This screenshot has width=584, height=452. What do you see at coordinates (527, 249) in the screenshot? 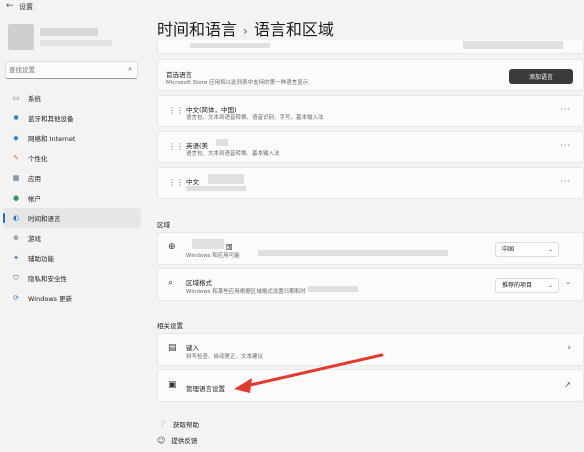
I see `country-dropdown: 中国 ⌄` at bounding box center [527, 249].